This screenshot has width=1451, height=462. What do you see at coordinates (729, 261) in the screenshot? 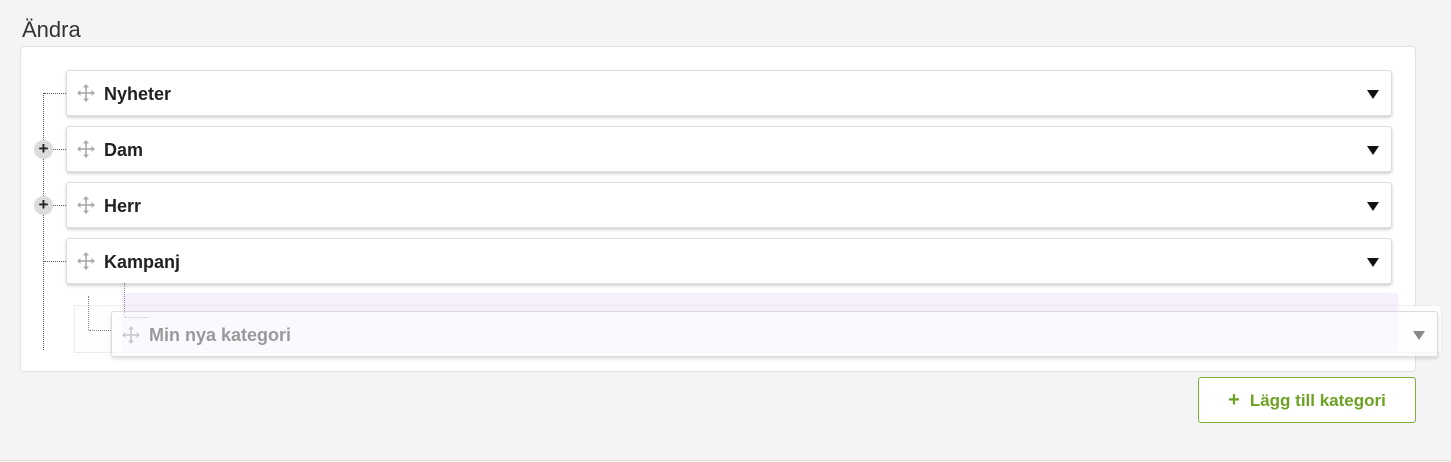
I see `category-item-kampanj: Kampanj` at bounding box center [729, 261].